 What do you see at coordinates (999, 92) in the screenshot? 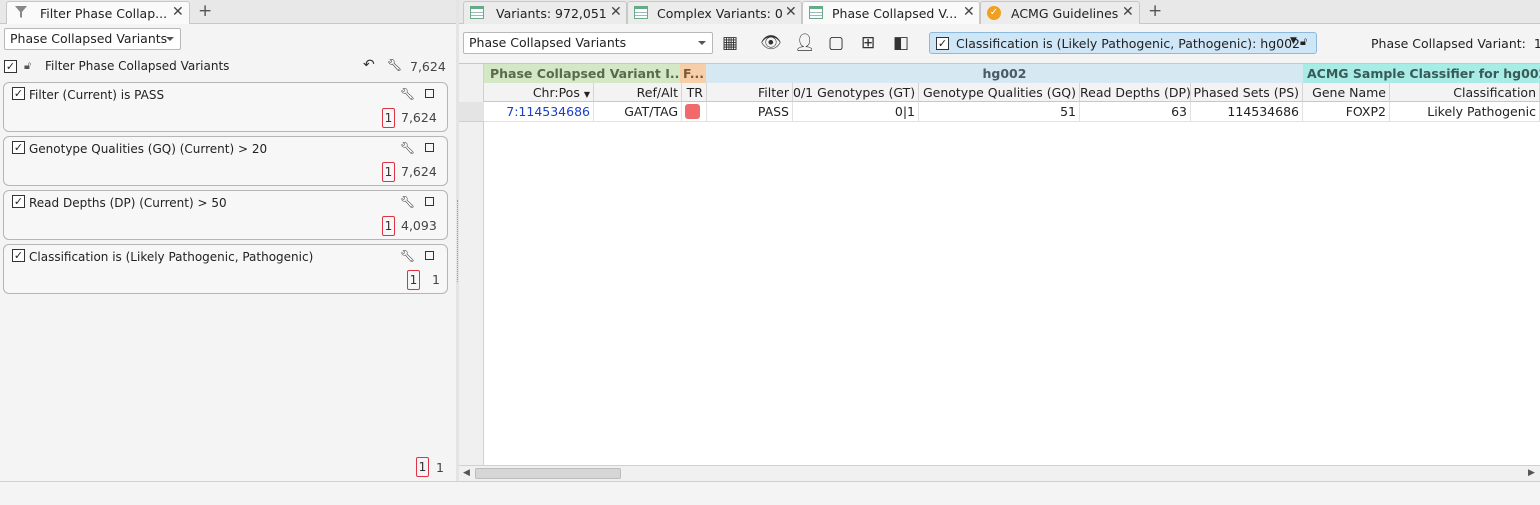
I see `column-header-gq: Genotype Qualities (GQ)` at bounding box center [999, 92].